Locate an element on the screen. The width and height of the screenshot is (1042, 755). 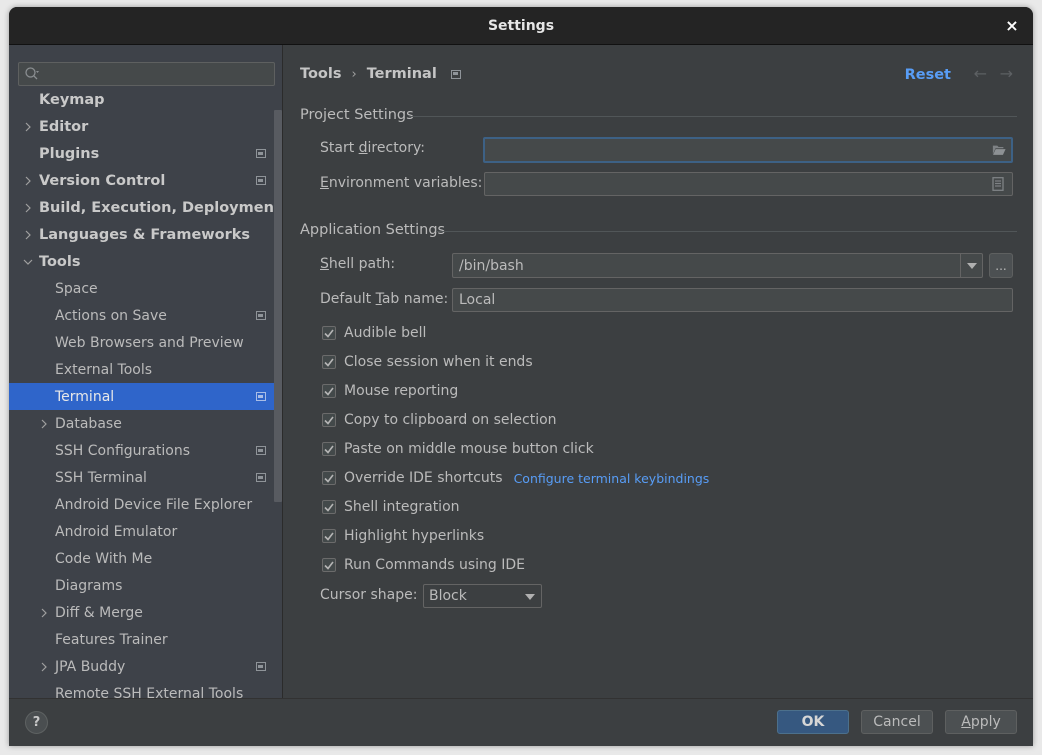
checkbox-row-highlight-hyperlinks: Highlight hyperlinks is located at coordinates (403, 536).